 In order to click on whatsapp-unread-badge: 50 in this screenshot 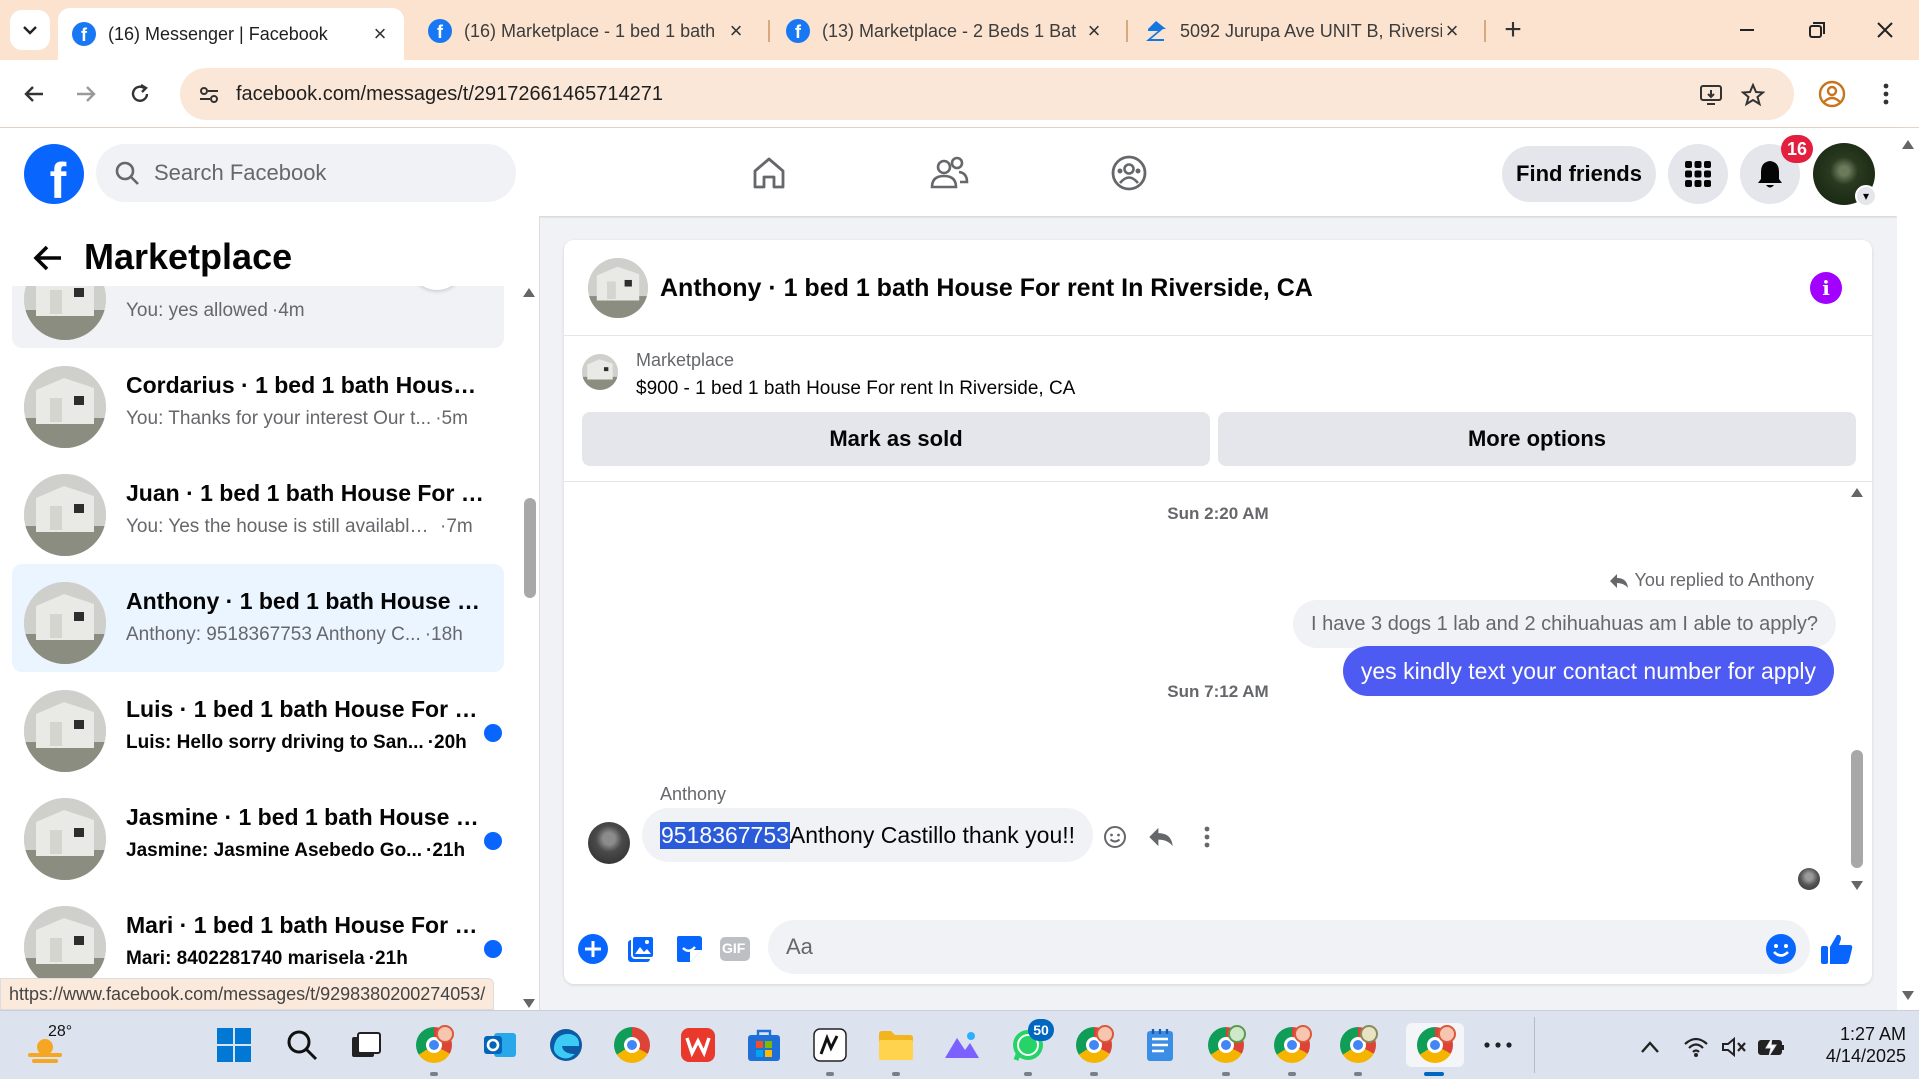, I will do `click(1041, 1030)`.